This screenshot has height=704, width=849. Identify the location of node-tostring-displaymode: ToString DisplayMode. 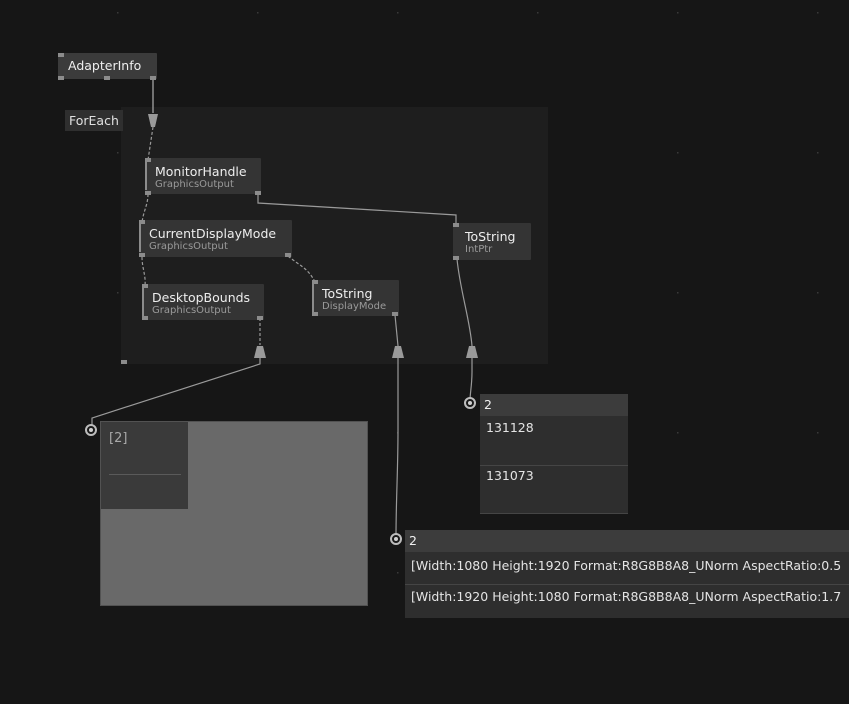
(355, 298).